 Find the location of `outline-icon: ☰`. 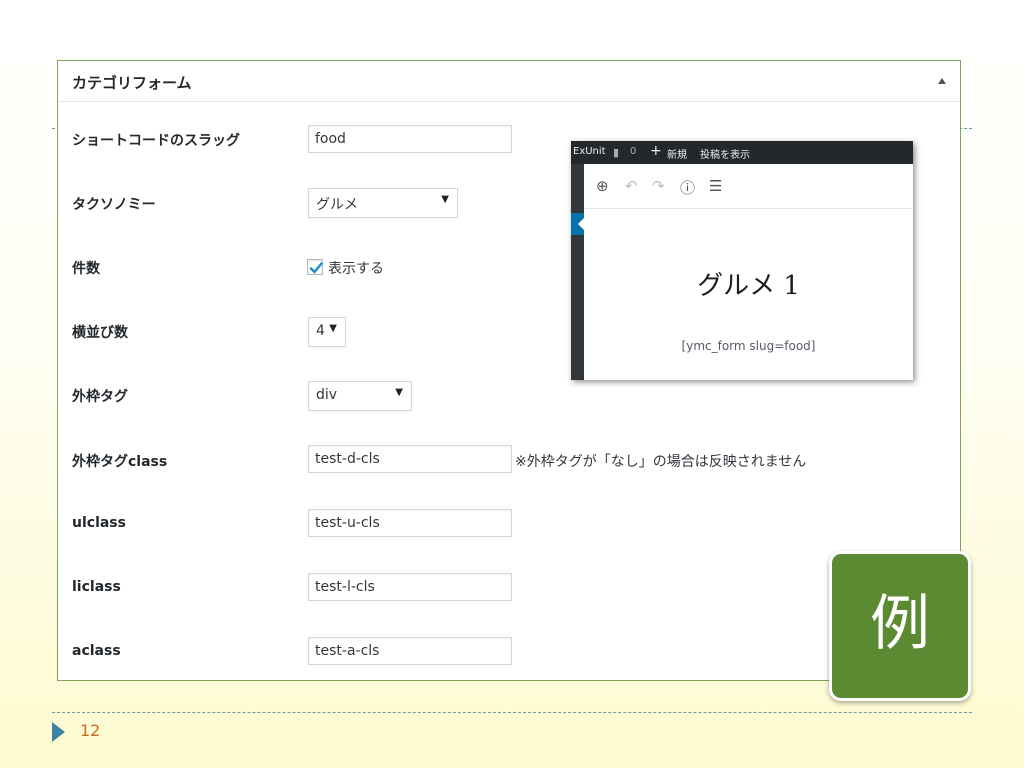

outline-icon: ☰ is located at coordinates (716, 186).